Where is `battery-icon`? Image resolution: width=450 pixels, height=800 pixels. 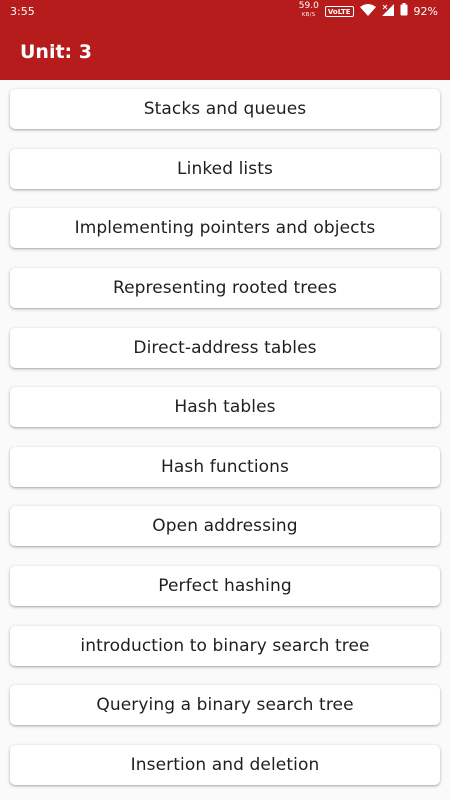 battery-icon is located at coordinates (404, 11).